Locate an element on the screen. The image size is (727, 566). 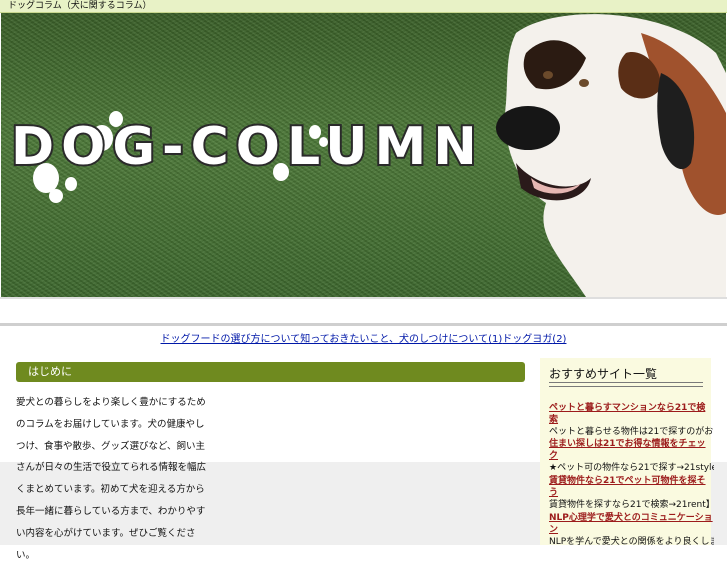
header-separator is located at coordinates (363, 311).